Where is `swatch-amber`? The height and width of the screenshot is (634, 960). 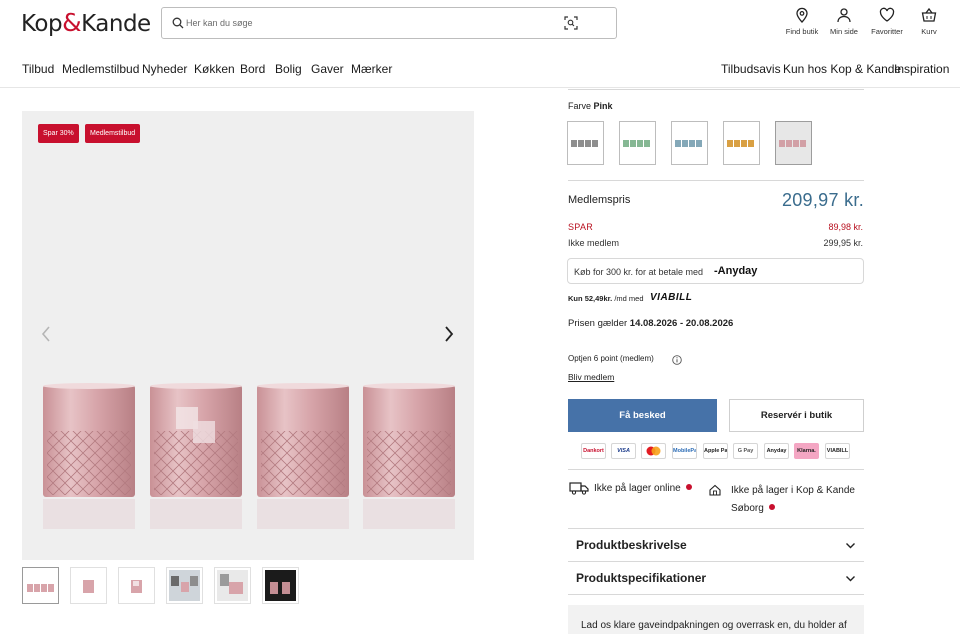 swatch-amber is located at coordinates (741, 143).